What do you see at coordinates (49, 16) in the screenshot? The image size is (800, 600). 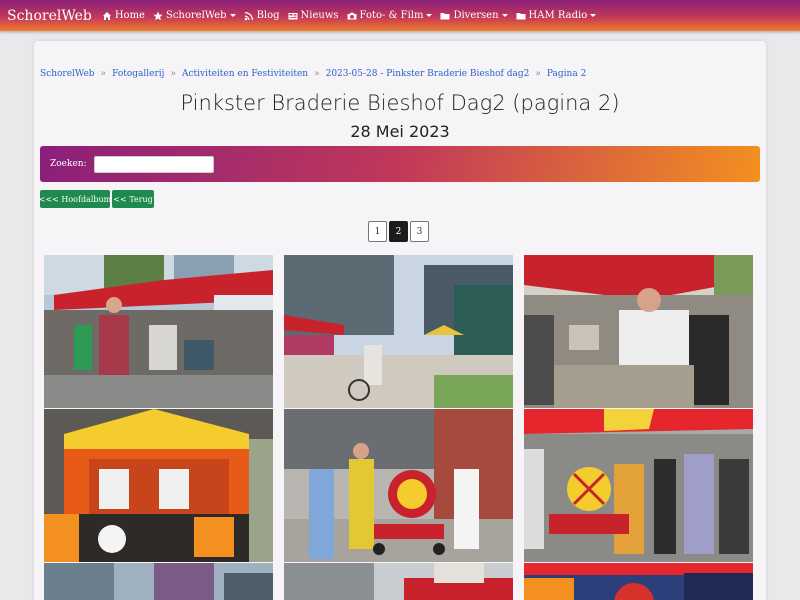 I see `brand-link: SchorelWeb` at bounding box center [49, 16].